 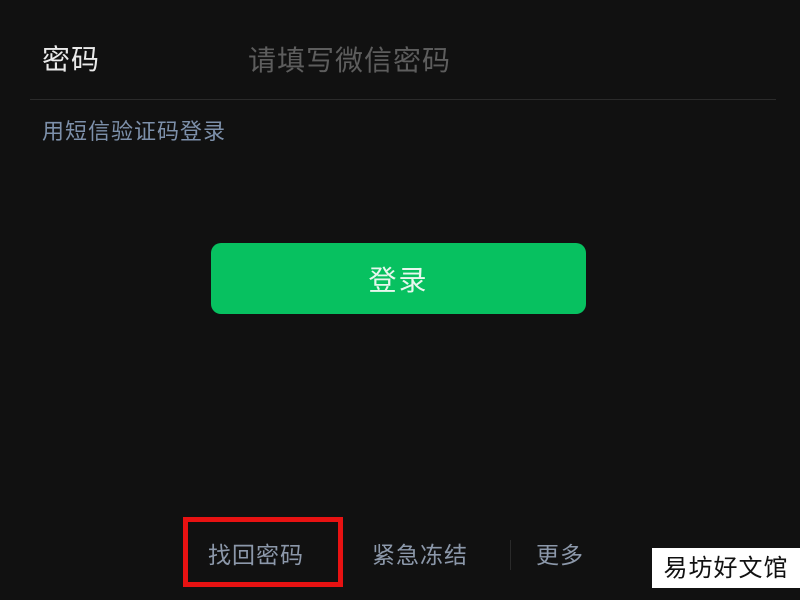 I want to click on emergency-freeze-link: 紧急冻结, so click(x=420, y=556).